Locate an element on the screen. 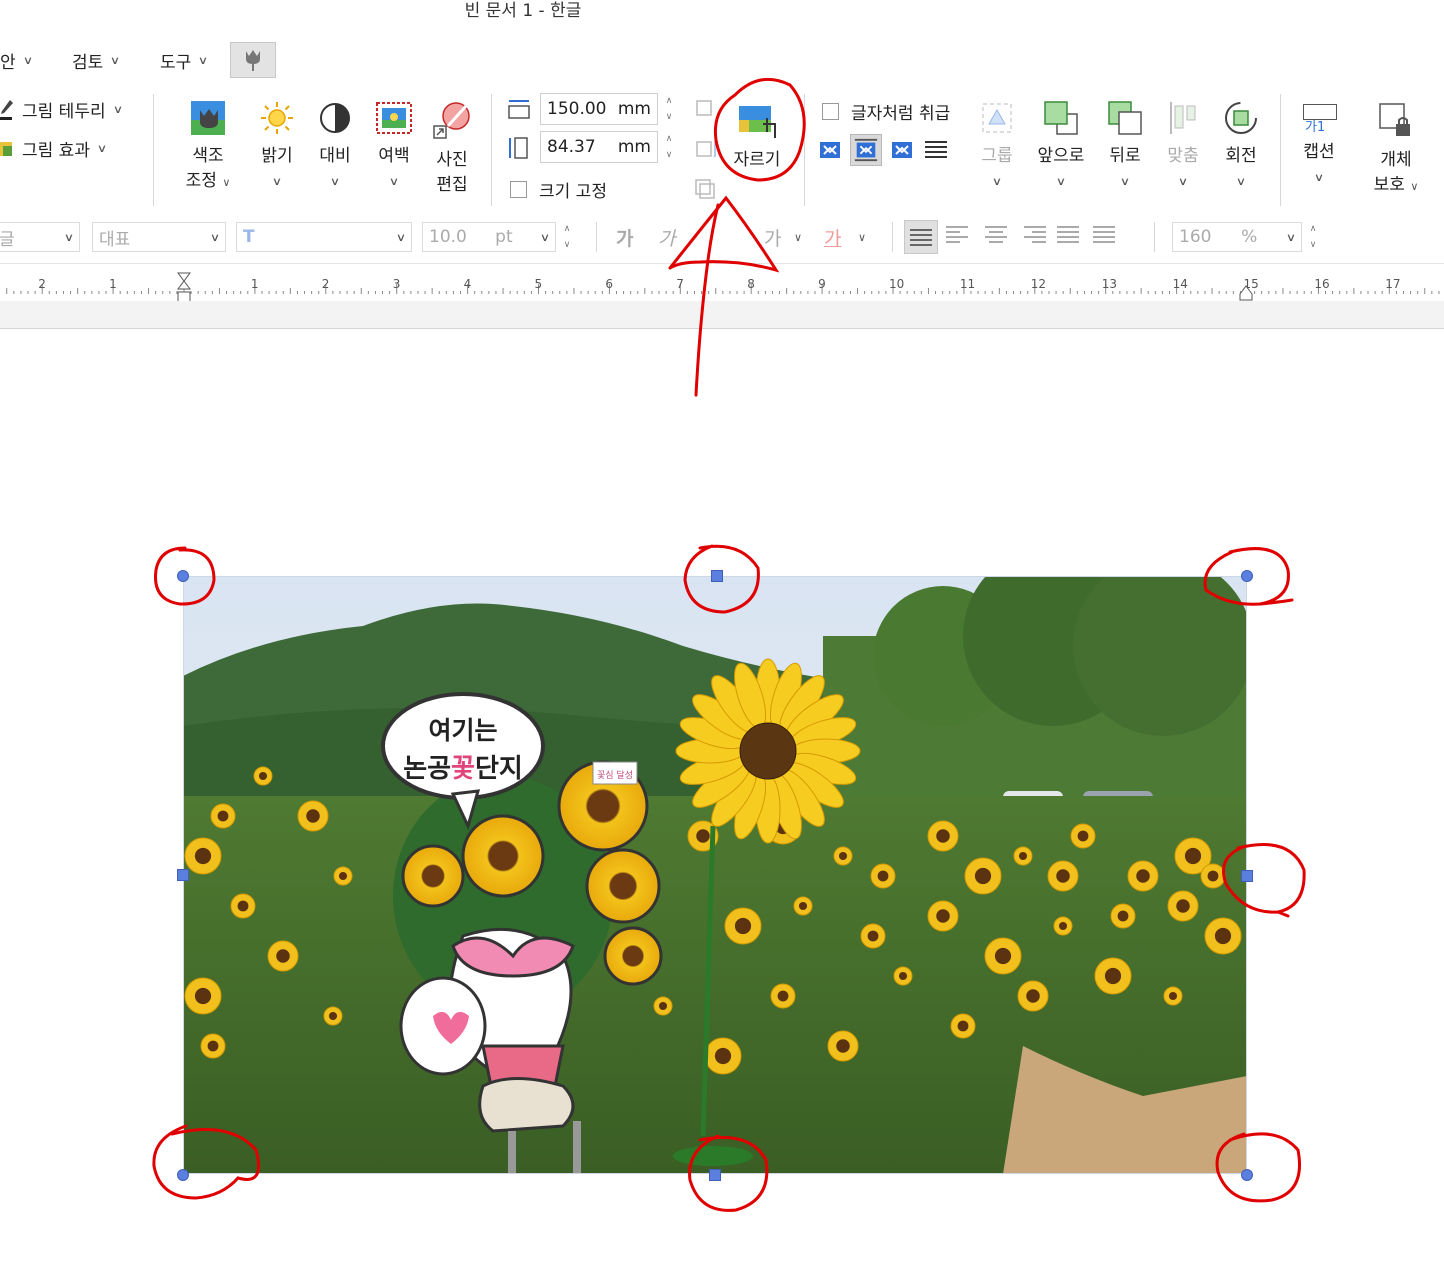 This screenshot has width=1444, height=1274. annotation-circle-bottom-right is located at coordinates (1258, 1167).